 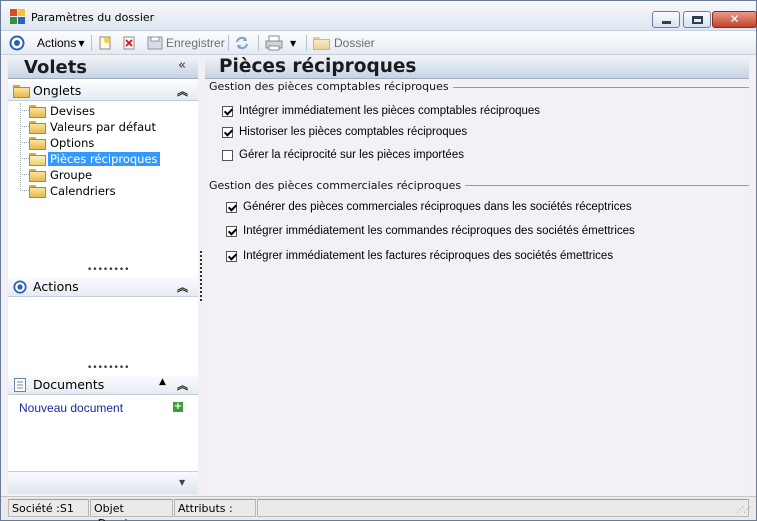 I want to click on new-document-link: Nouveau document, so click(x=71, y=408).